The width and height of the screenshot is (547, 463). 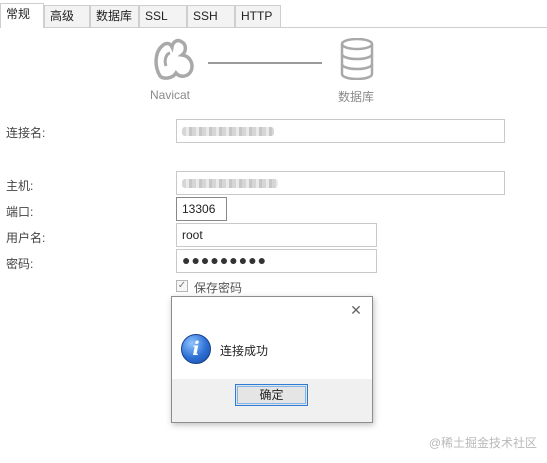 I want to click on port-field: 13306, so click(x=201, y=209).